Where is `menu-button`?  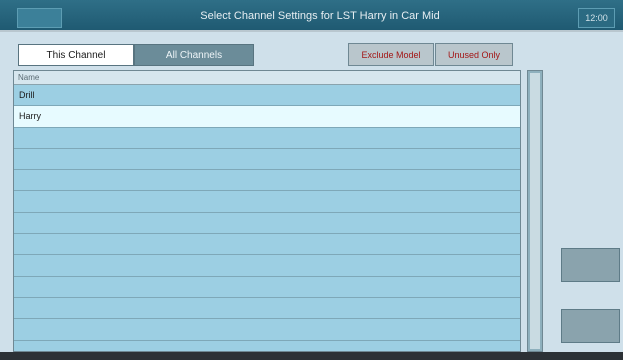 menu-button is located at coordinates (39, 18).